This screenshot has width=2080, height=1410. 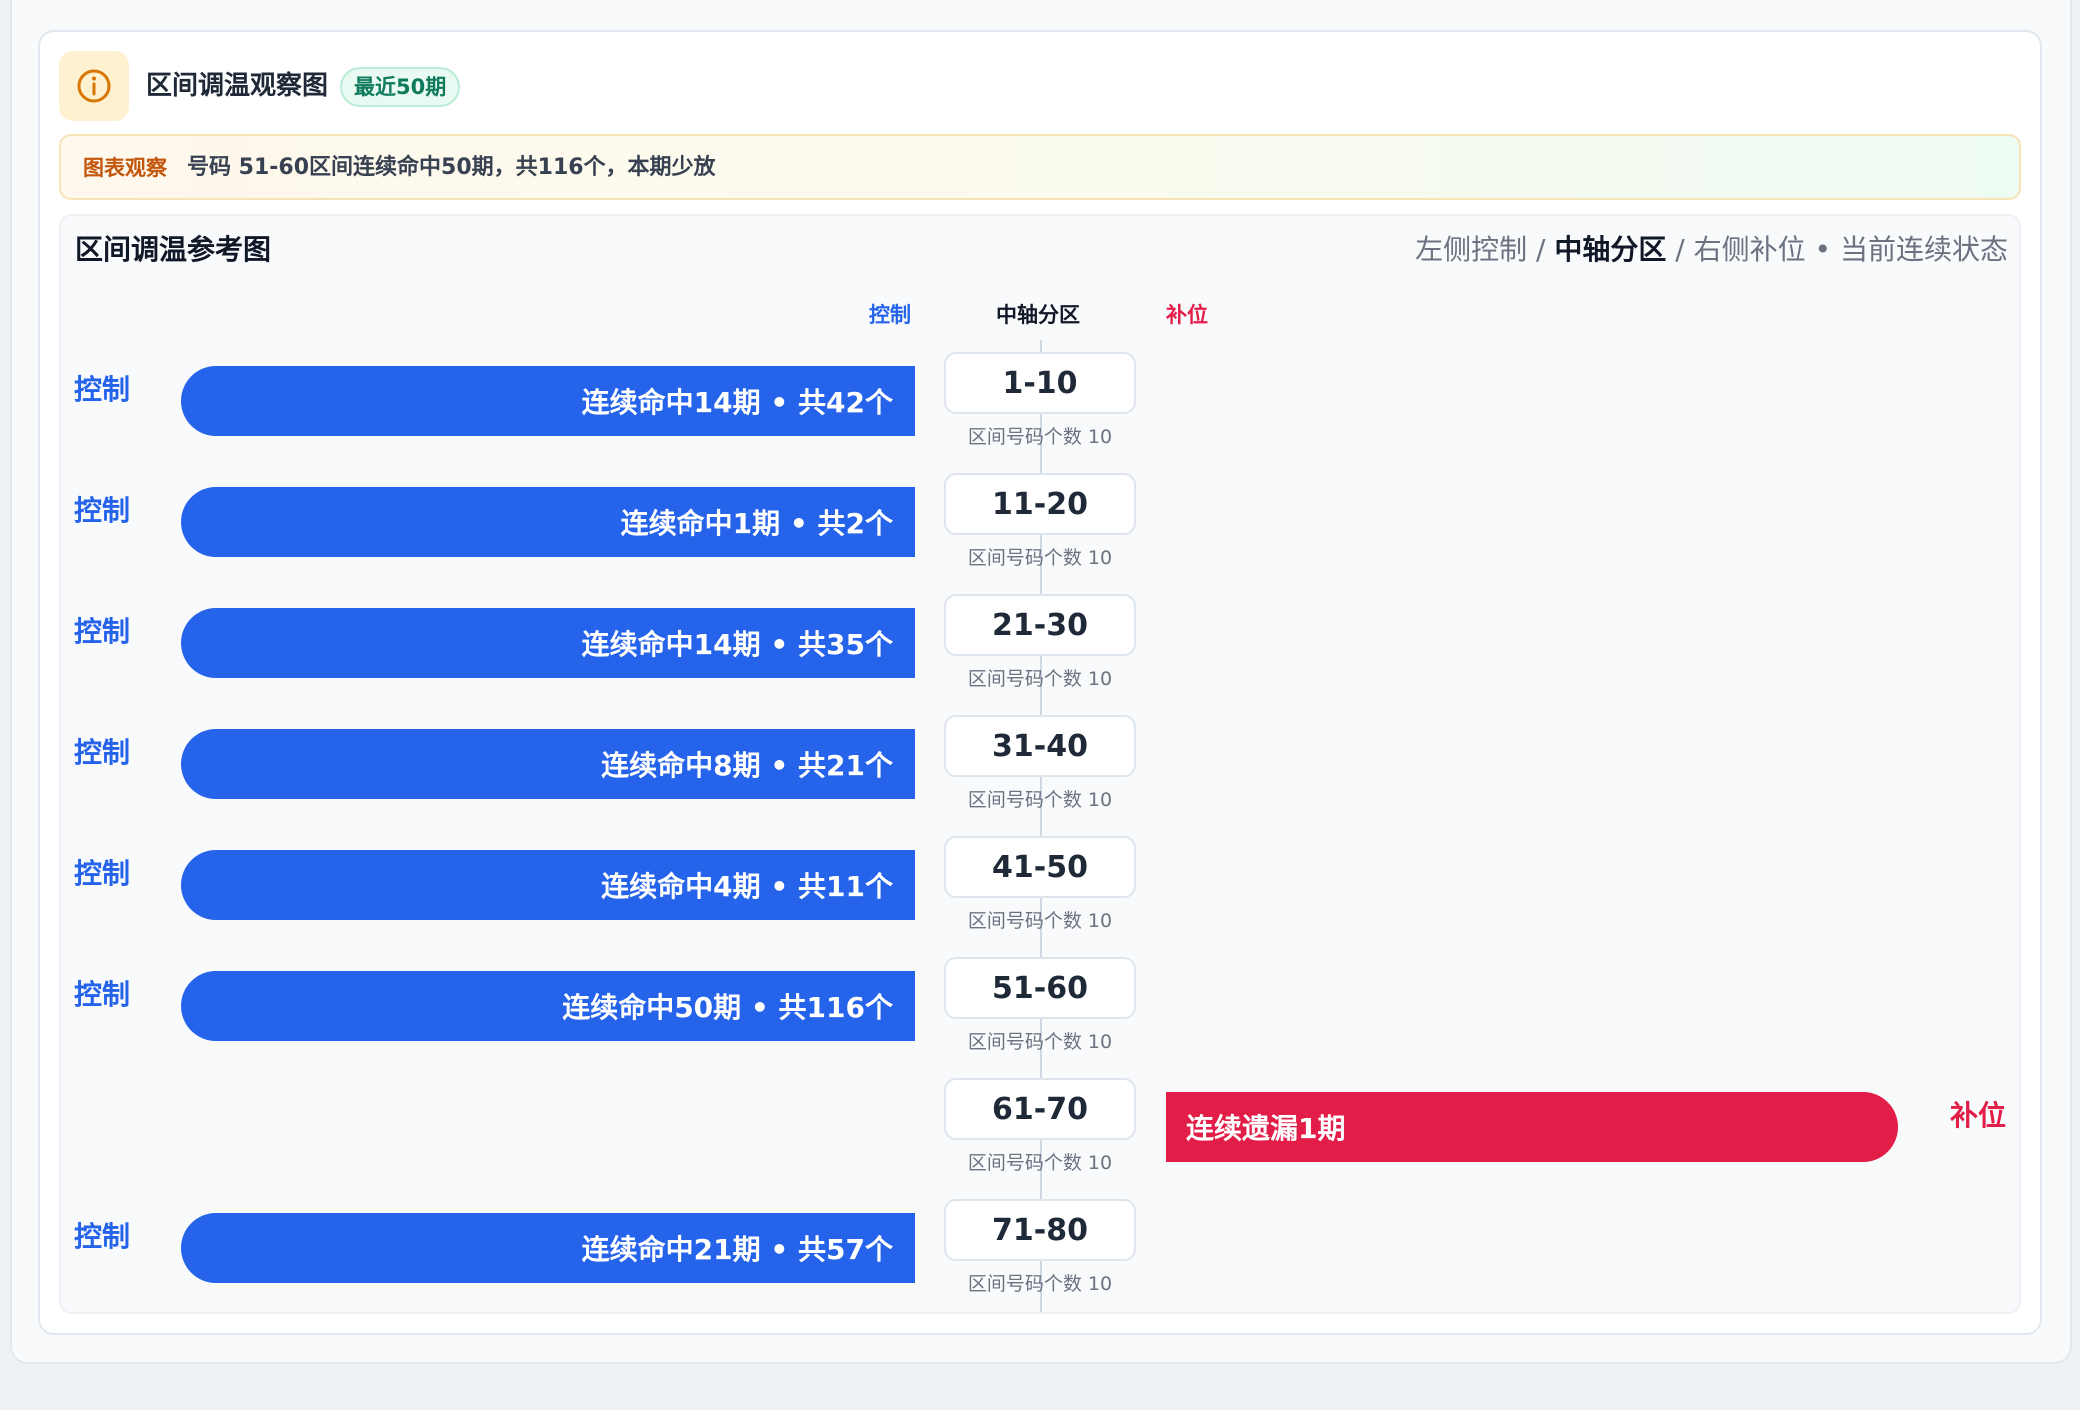 What do you see at coordinates (1040, 1230) in the screenshot?
I see `range-box: 71-80` at bounding box center [1040, 1230].